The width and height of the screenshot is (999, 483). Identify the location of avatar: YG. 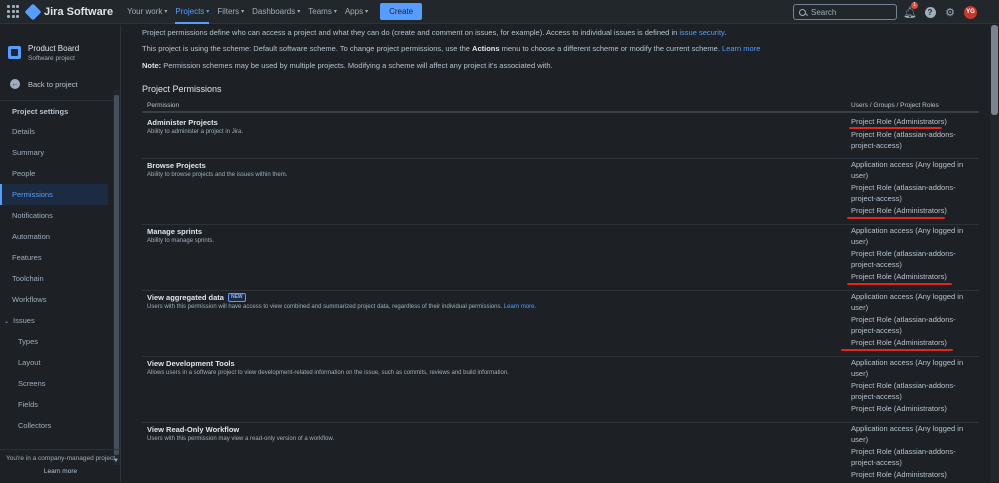
(970, 12).